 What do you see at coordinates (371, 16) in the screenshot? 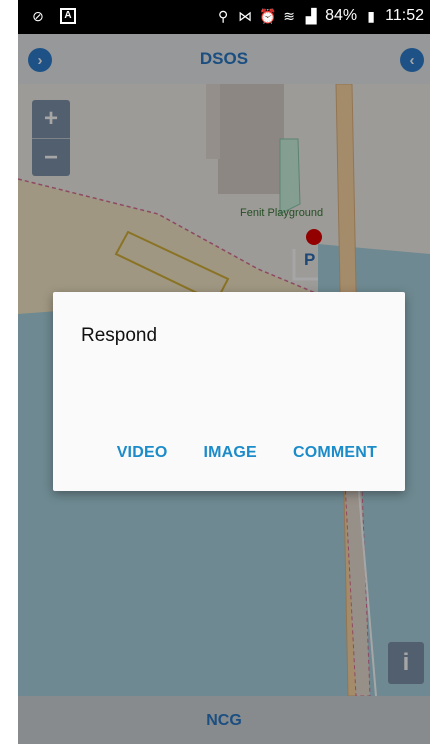
I see `battery-icon: ▮` at bounding box center [371, 16].